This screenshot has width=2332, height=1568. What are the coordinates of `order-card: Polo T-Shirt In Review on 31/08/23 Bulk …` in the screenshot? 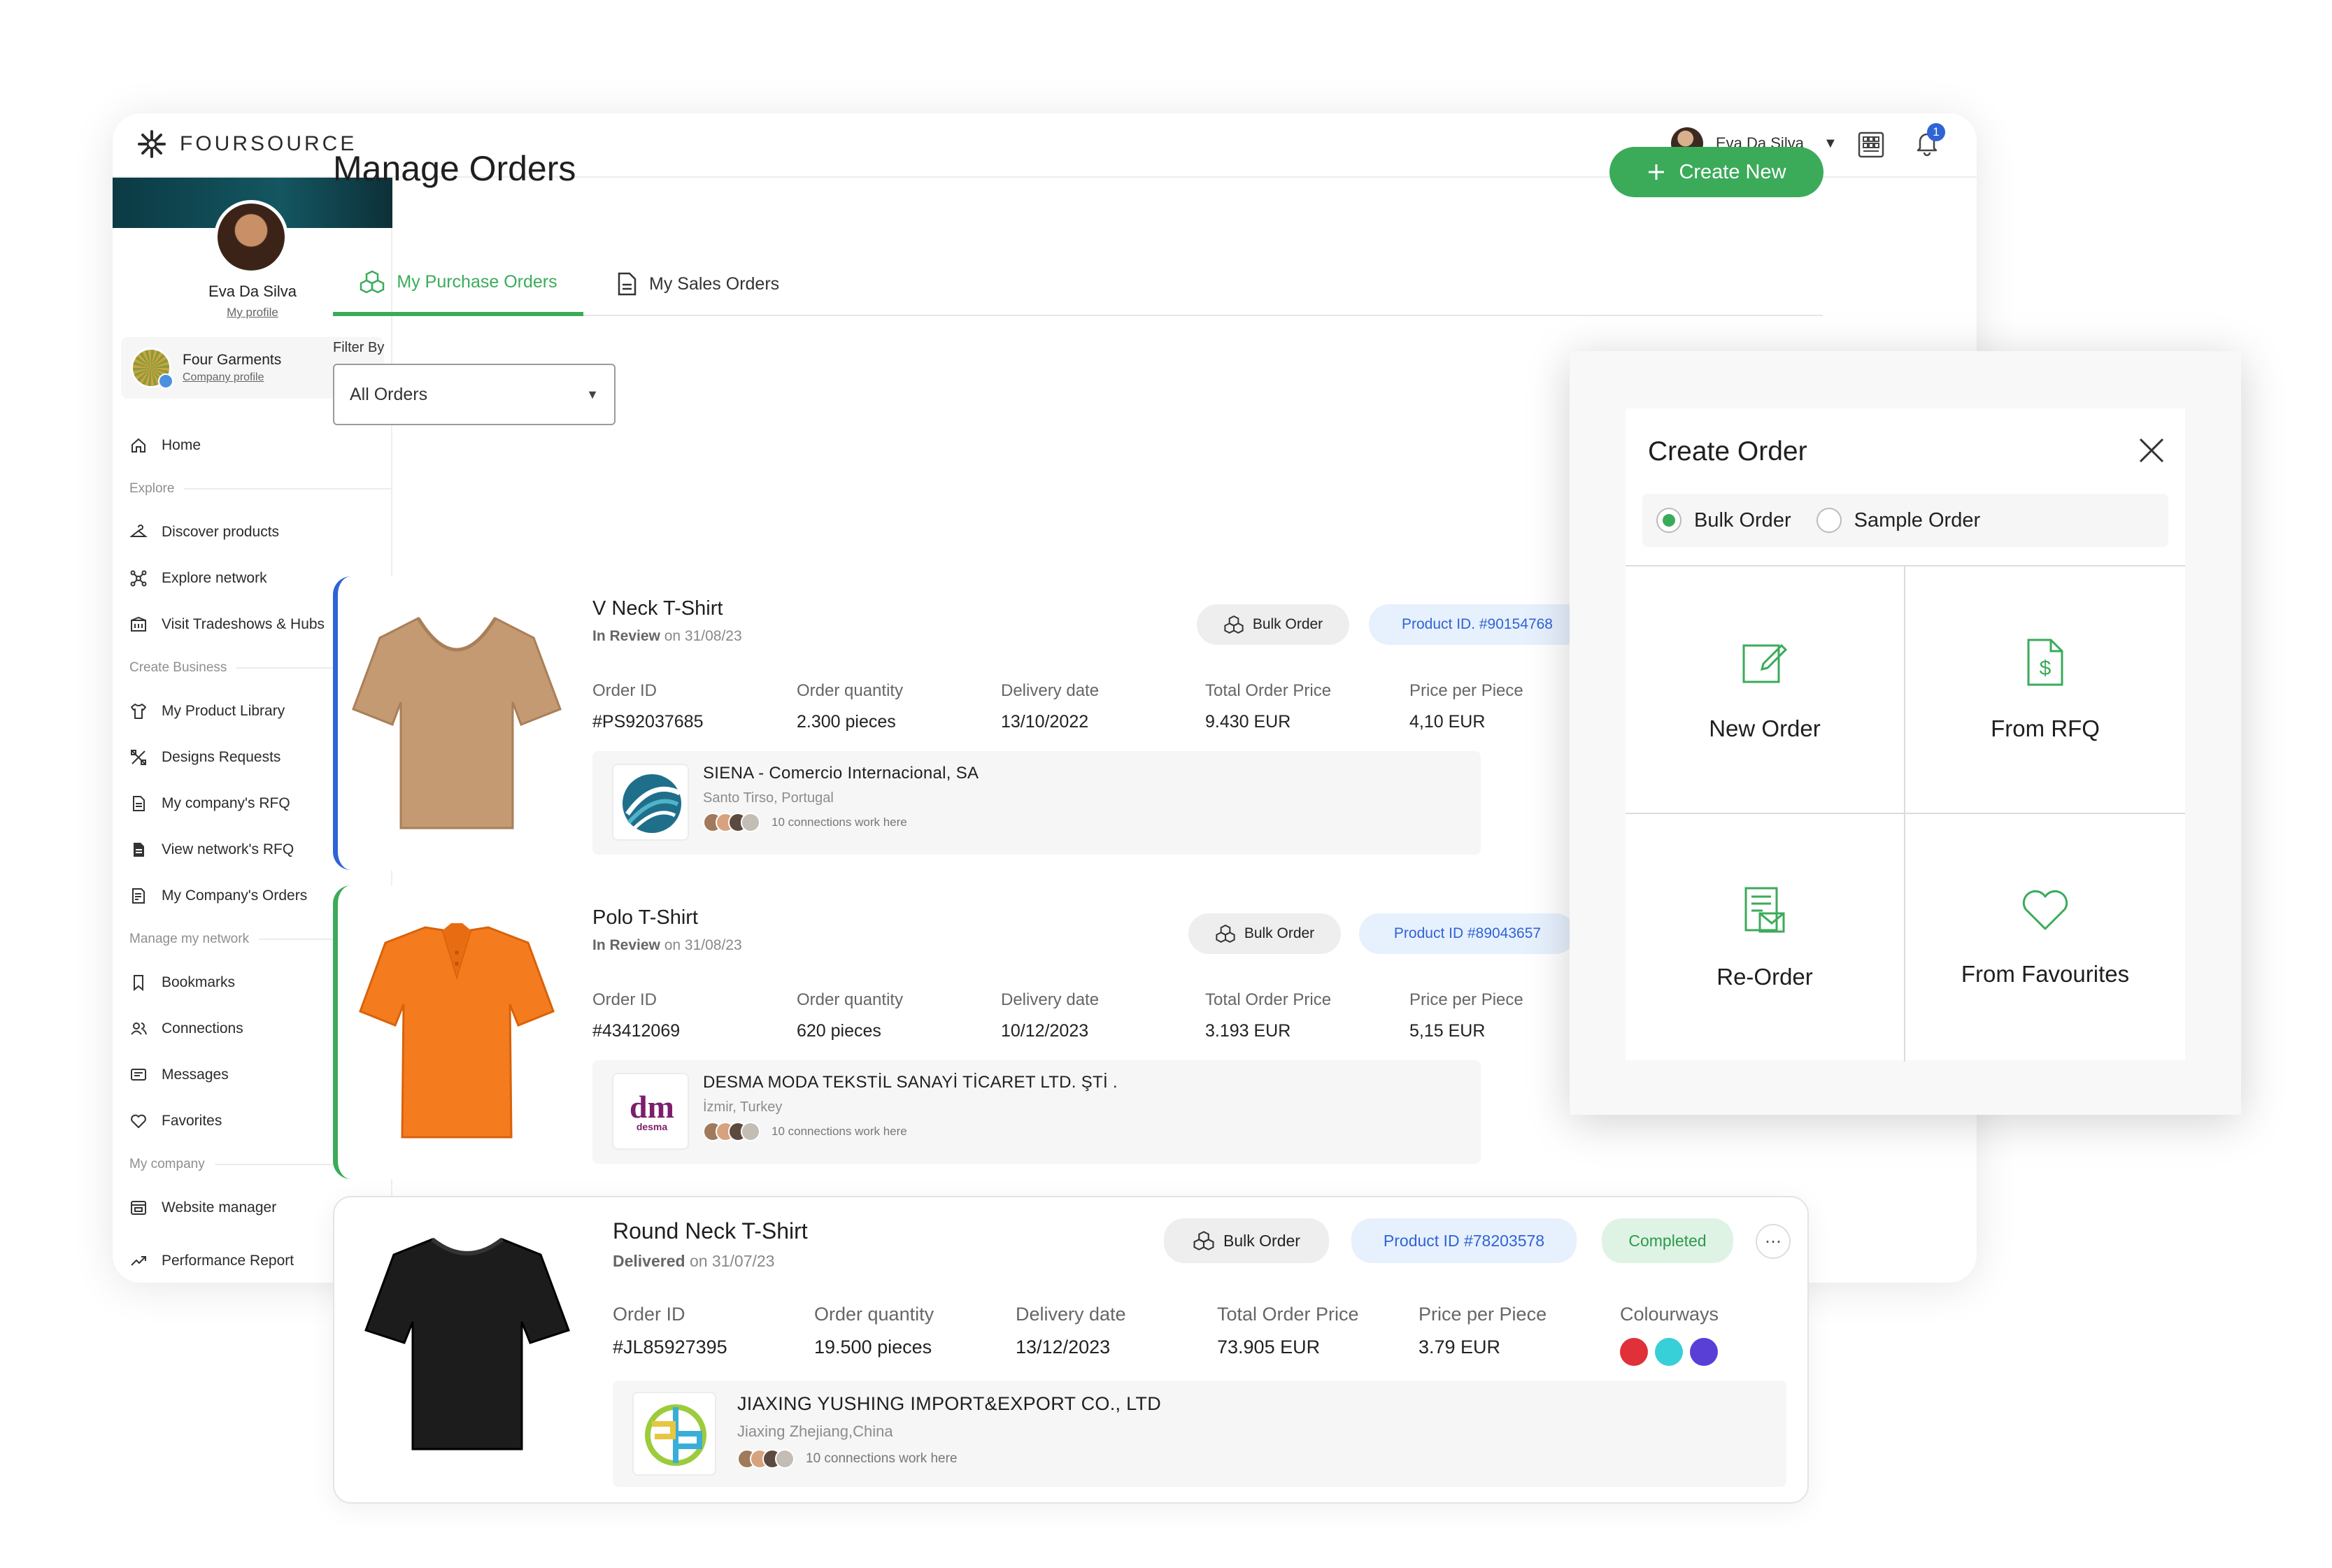 It's located at (954, 1032).